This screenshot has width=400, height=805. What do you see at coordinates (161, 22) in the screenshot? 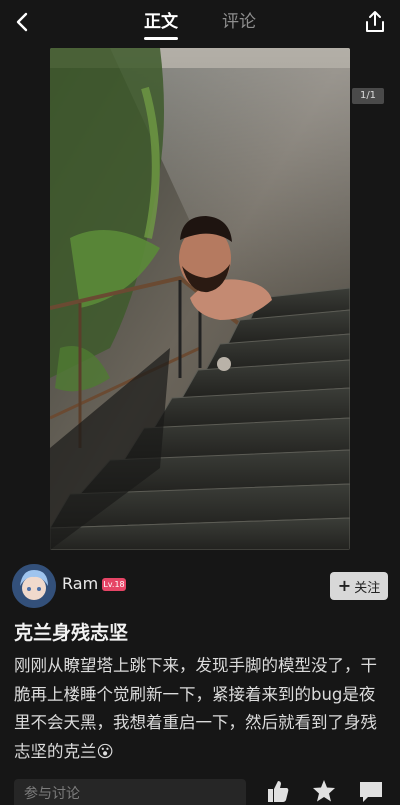
I see `tab-article: 正文` at bounding box center [161, 22].